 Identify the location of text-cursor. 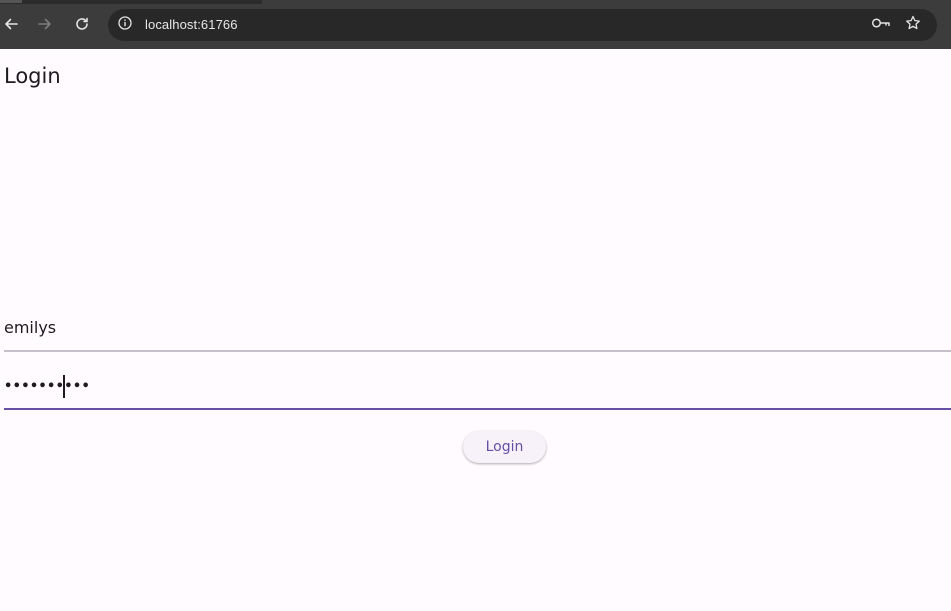
(64, 386).